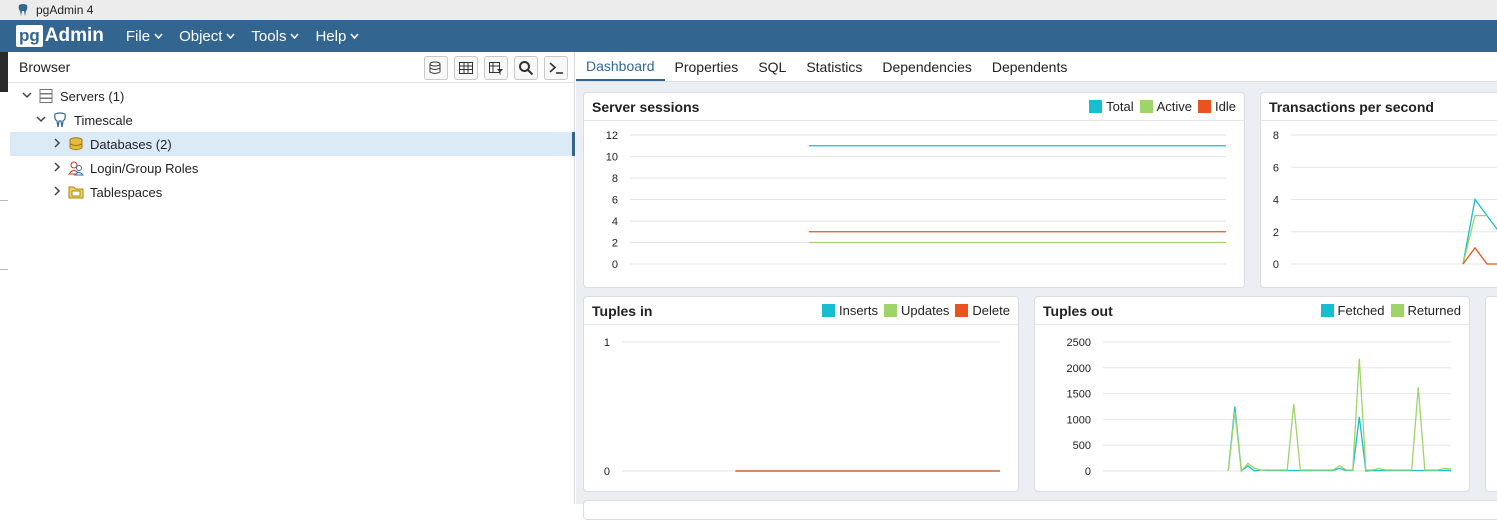 The image size is (1497, 520). I want to click on search-icon, so click(526, 68).